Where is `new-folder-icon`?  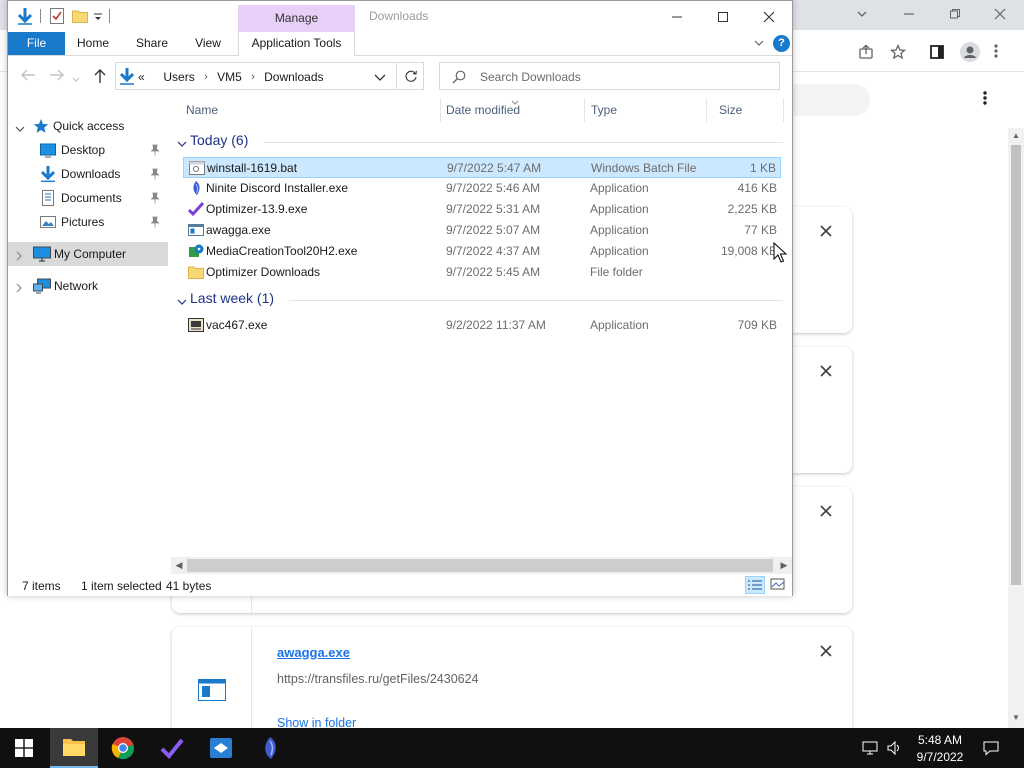
new-folder-icon is located at coordinates (80, 17).